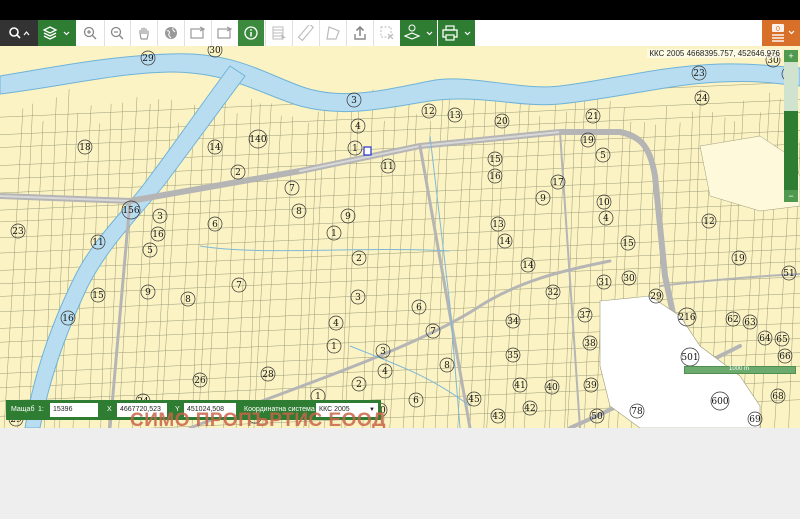 This screenshot has width=800, height=519. Describe the element at coordinates (714, 53) in the screenshot. I see `cursor-coordinate-readout: ККС 2005 4668395.757, 452646.976` at that location.